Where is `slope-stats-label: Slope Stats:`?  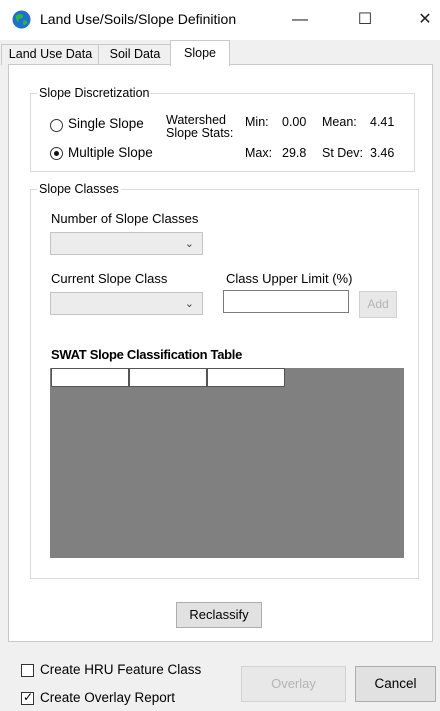
slope-stats-label: Slope Stats: is located at coordinates (200, 133).